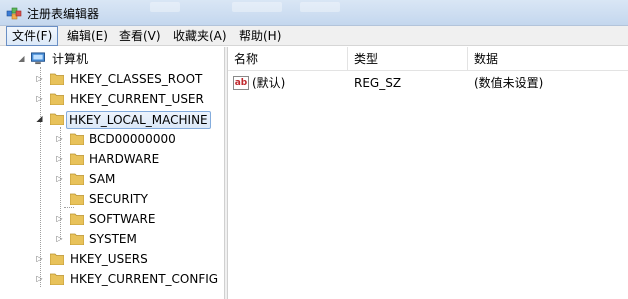  I want to click on tree-node-hkey-current-user: ▷ HKEY_CURRENT_USER, so click(110, 99).